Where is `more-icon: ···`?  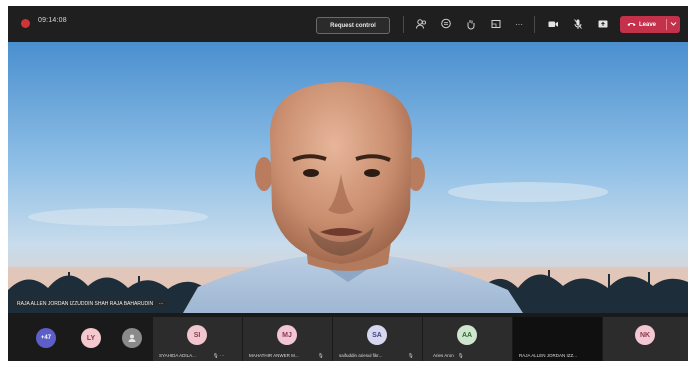
more-icon: ··· is located at coordinates (519, 24).